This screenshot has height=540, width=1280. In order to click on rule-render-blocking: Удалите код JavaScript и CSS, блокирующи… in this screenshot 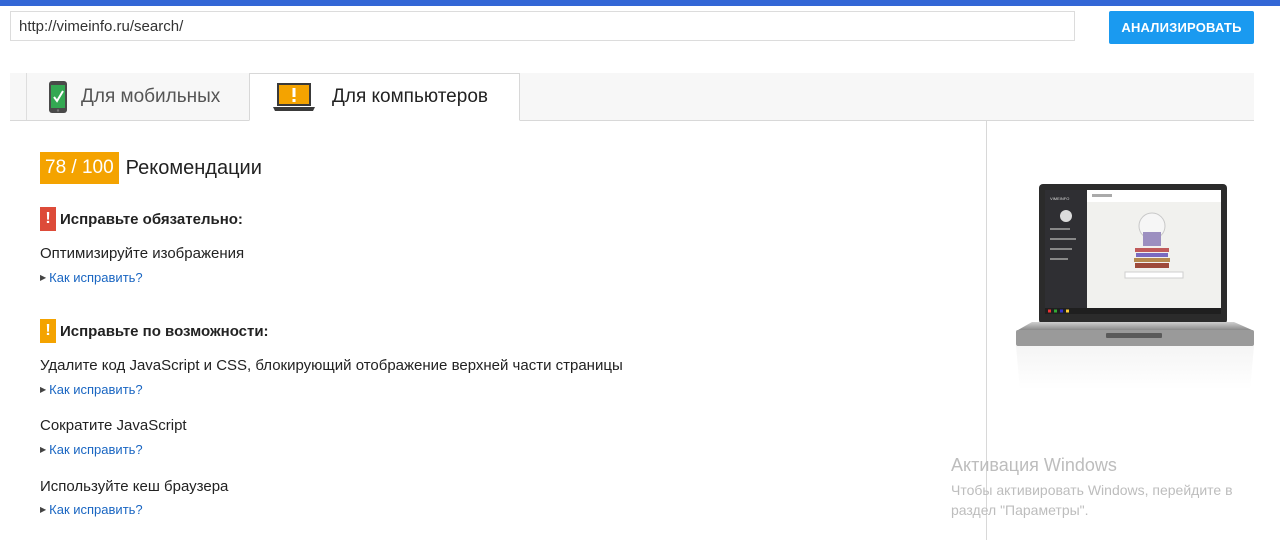, I will do `click(331, 365)`.